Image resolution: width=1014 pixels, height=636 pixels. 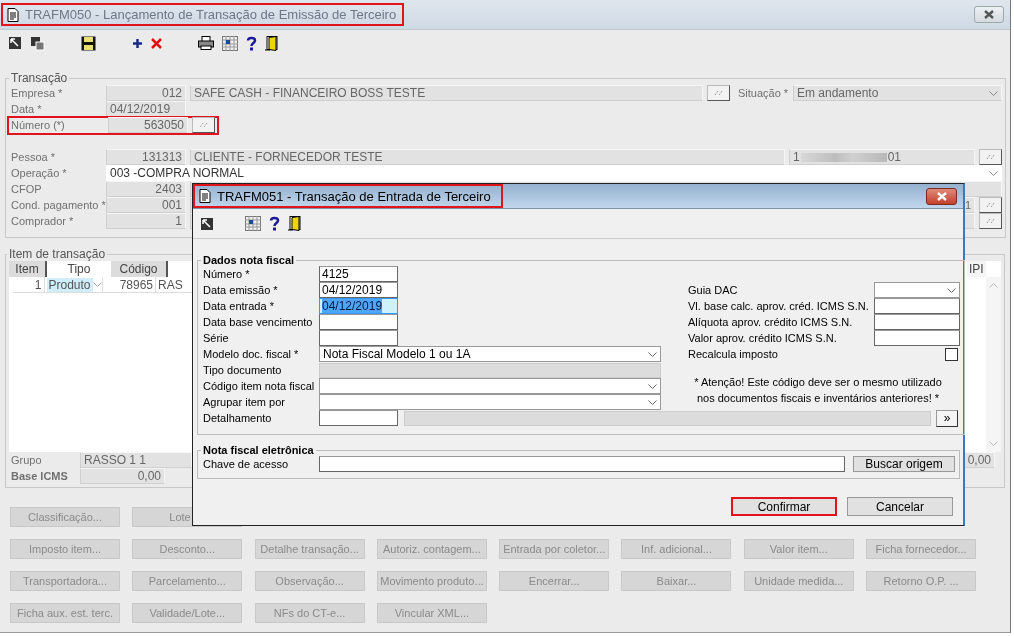 What do you see at coordinates (258, 322) in the screenshot?
I see `field-label: Data base vencimento` at bounding box center [258, 322].